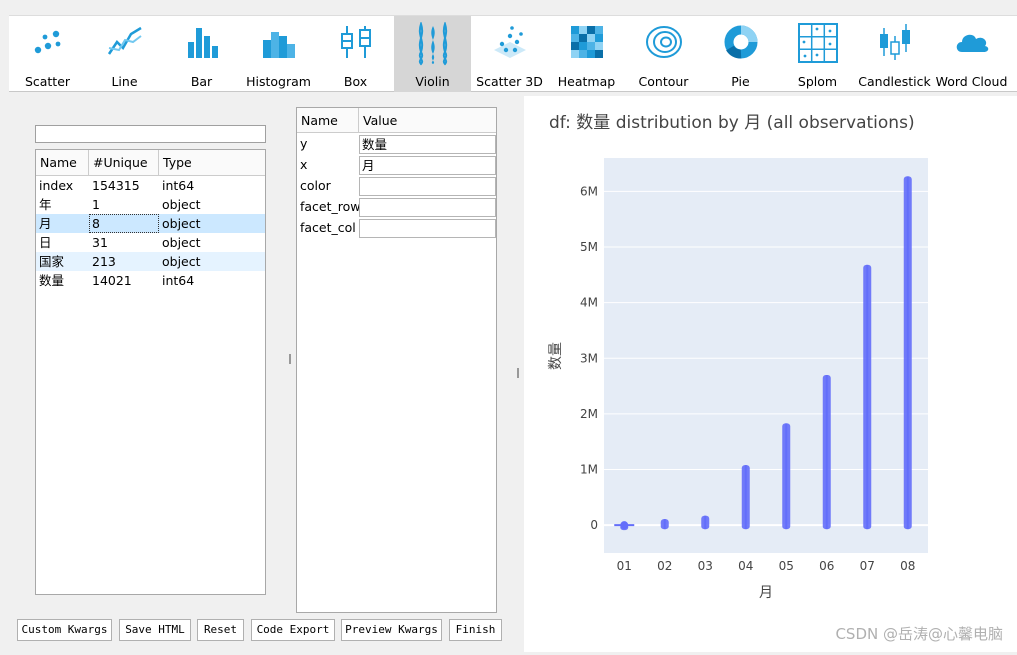  Describe the element at coordinates (328, 227) in the screenshot. I see `kwarg-name: facet_col` at that location.